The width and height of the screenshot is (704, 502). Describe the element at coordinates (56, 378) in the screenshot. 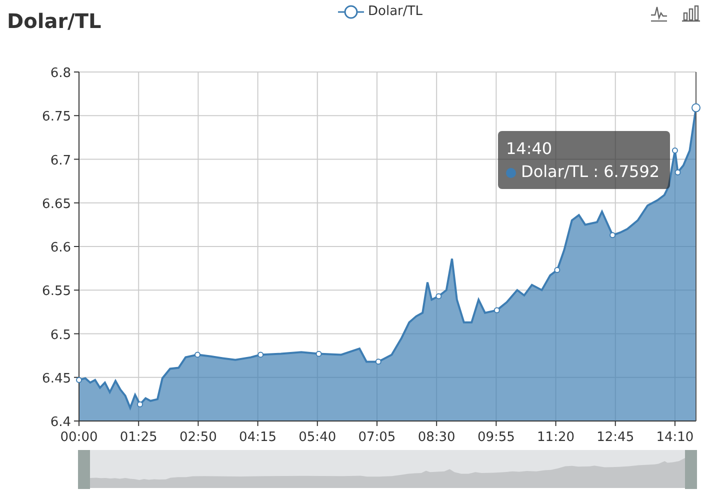

I see `y-axis-label: 6.45` at that location.